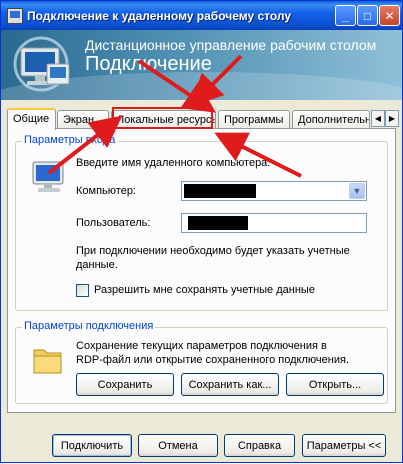 The width and height of the screenshot is (403, 464). Describe the element at coordinates (173, 163) in the screenshot. I see `instruction-text: Введите имя удаленного компьютера.` at that location.